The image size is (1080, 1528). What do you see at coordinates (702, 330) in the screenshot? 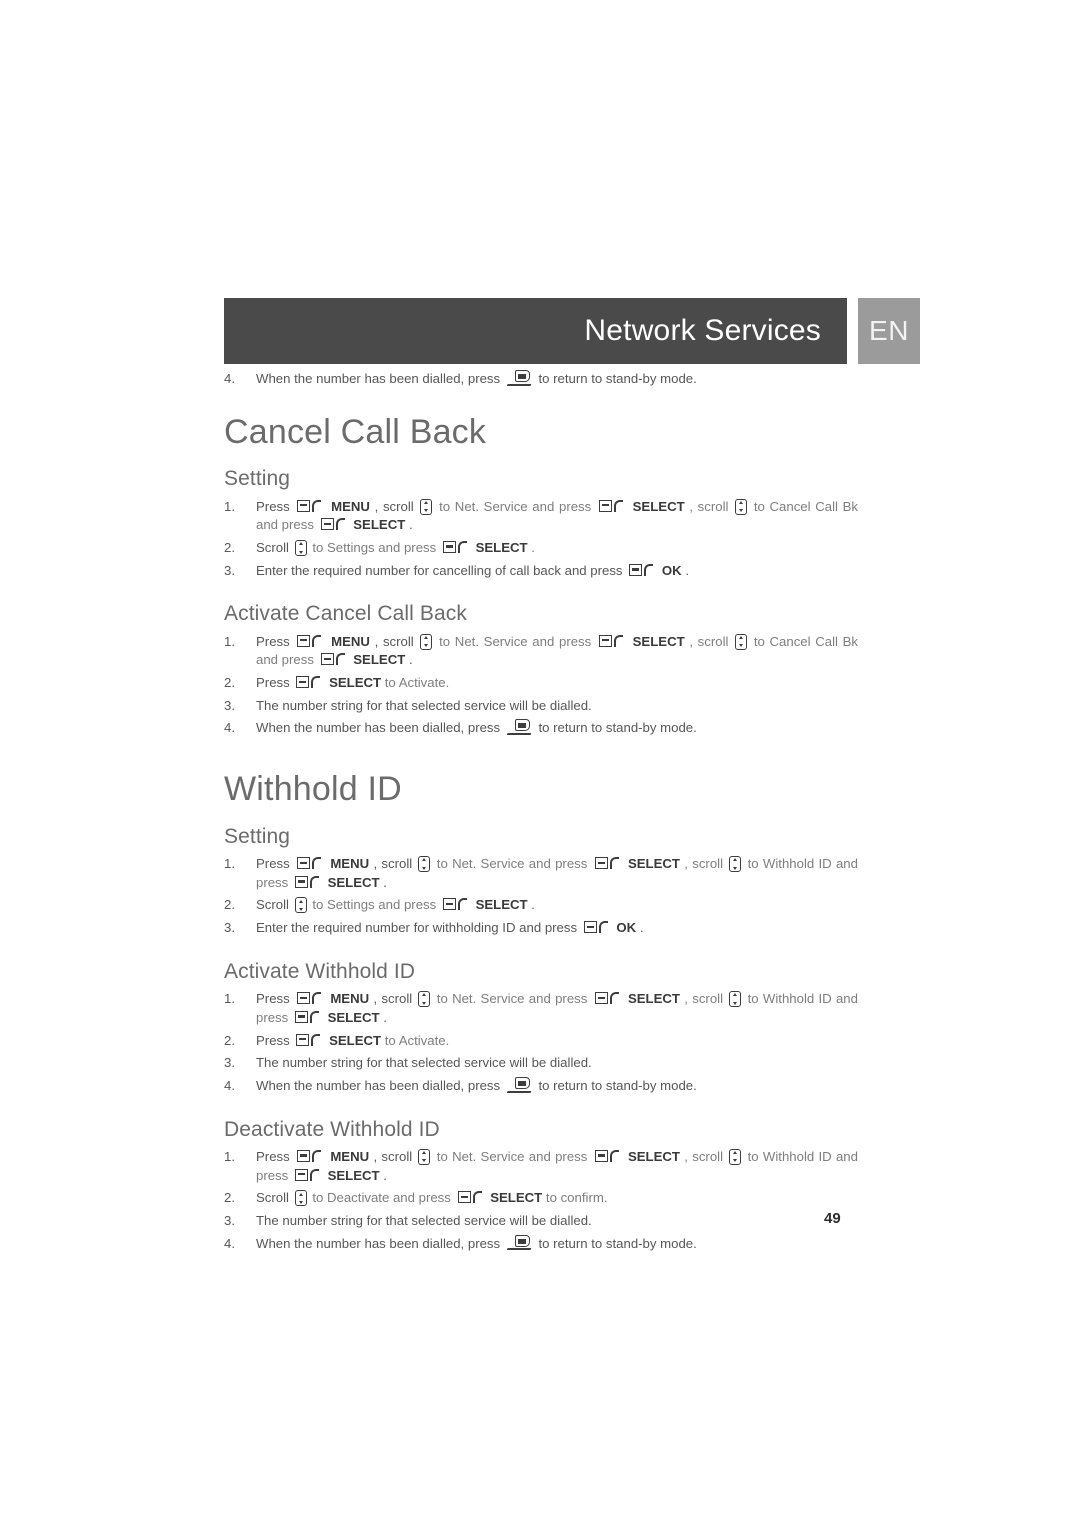
I see `page-title: Network Services` at bounding box center [702, 330].